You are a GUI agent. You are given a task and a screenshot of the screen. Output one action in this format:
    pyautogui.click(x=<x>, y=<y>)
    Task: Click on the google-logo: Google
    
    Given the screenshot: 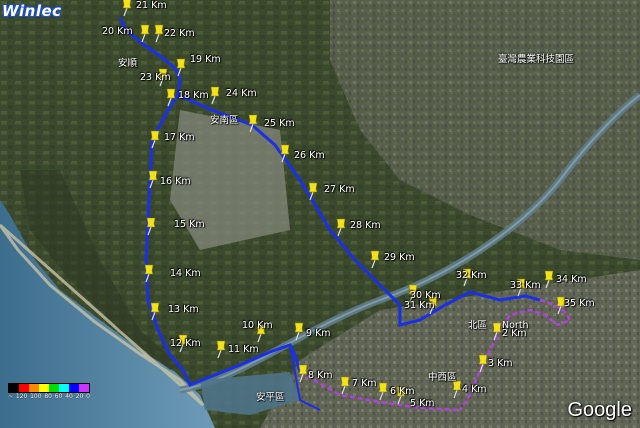 What is the action you would take?
    pyautogui.click(x=600, y=410)
    